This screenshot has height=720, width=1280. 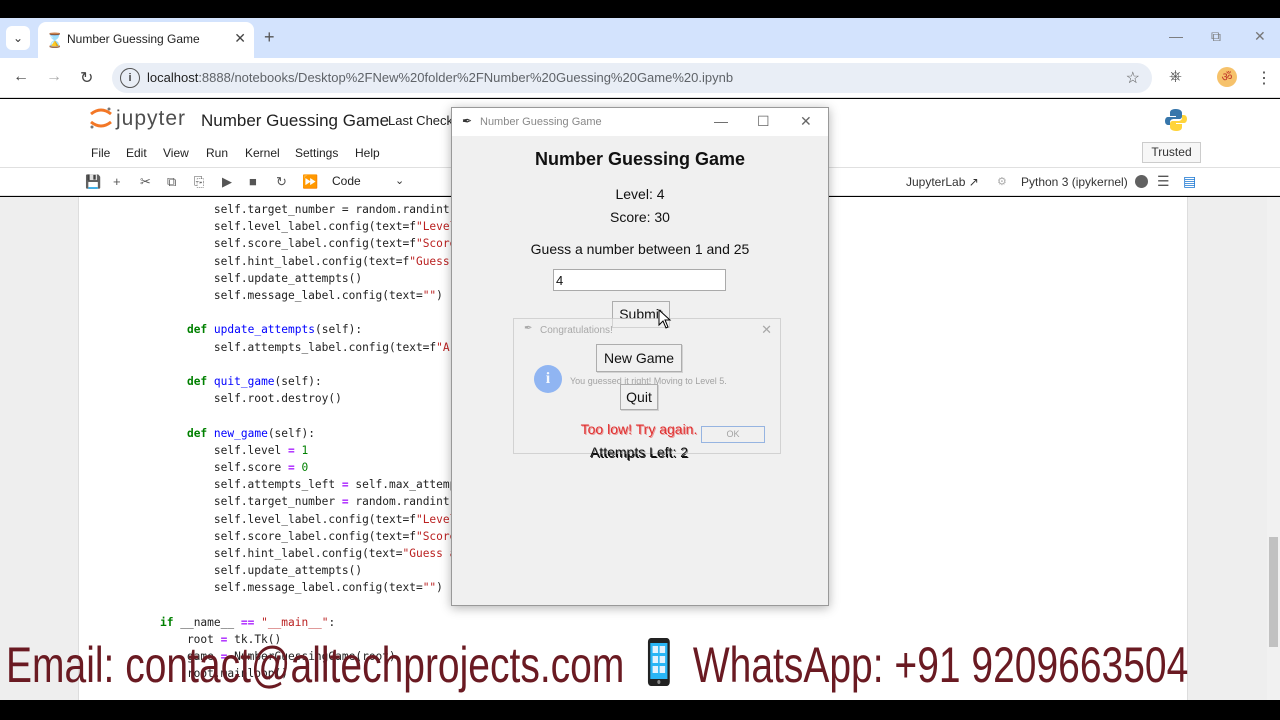 What do you see at coordinates (1133, 78) in the screenshot?
I see `bookmark-star-icon: ☆` at bounding box center [1133, 78].